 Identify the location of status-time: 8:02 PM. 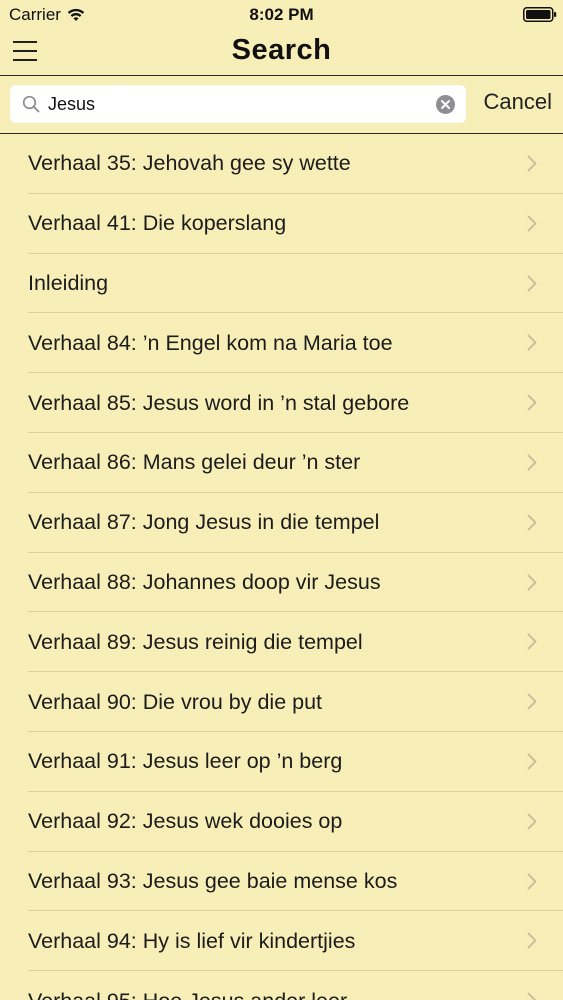
(281, 14).